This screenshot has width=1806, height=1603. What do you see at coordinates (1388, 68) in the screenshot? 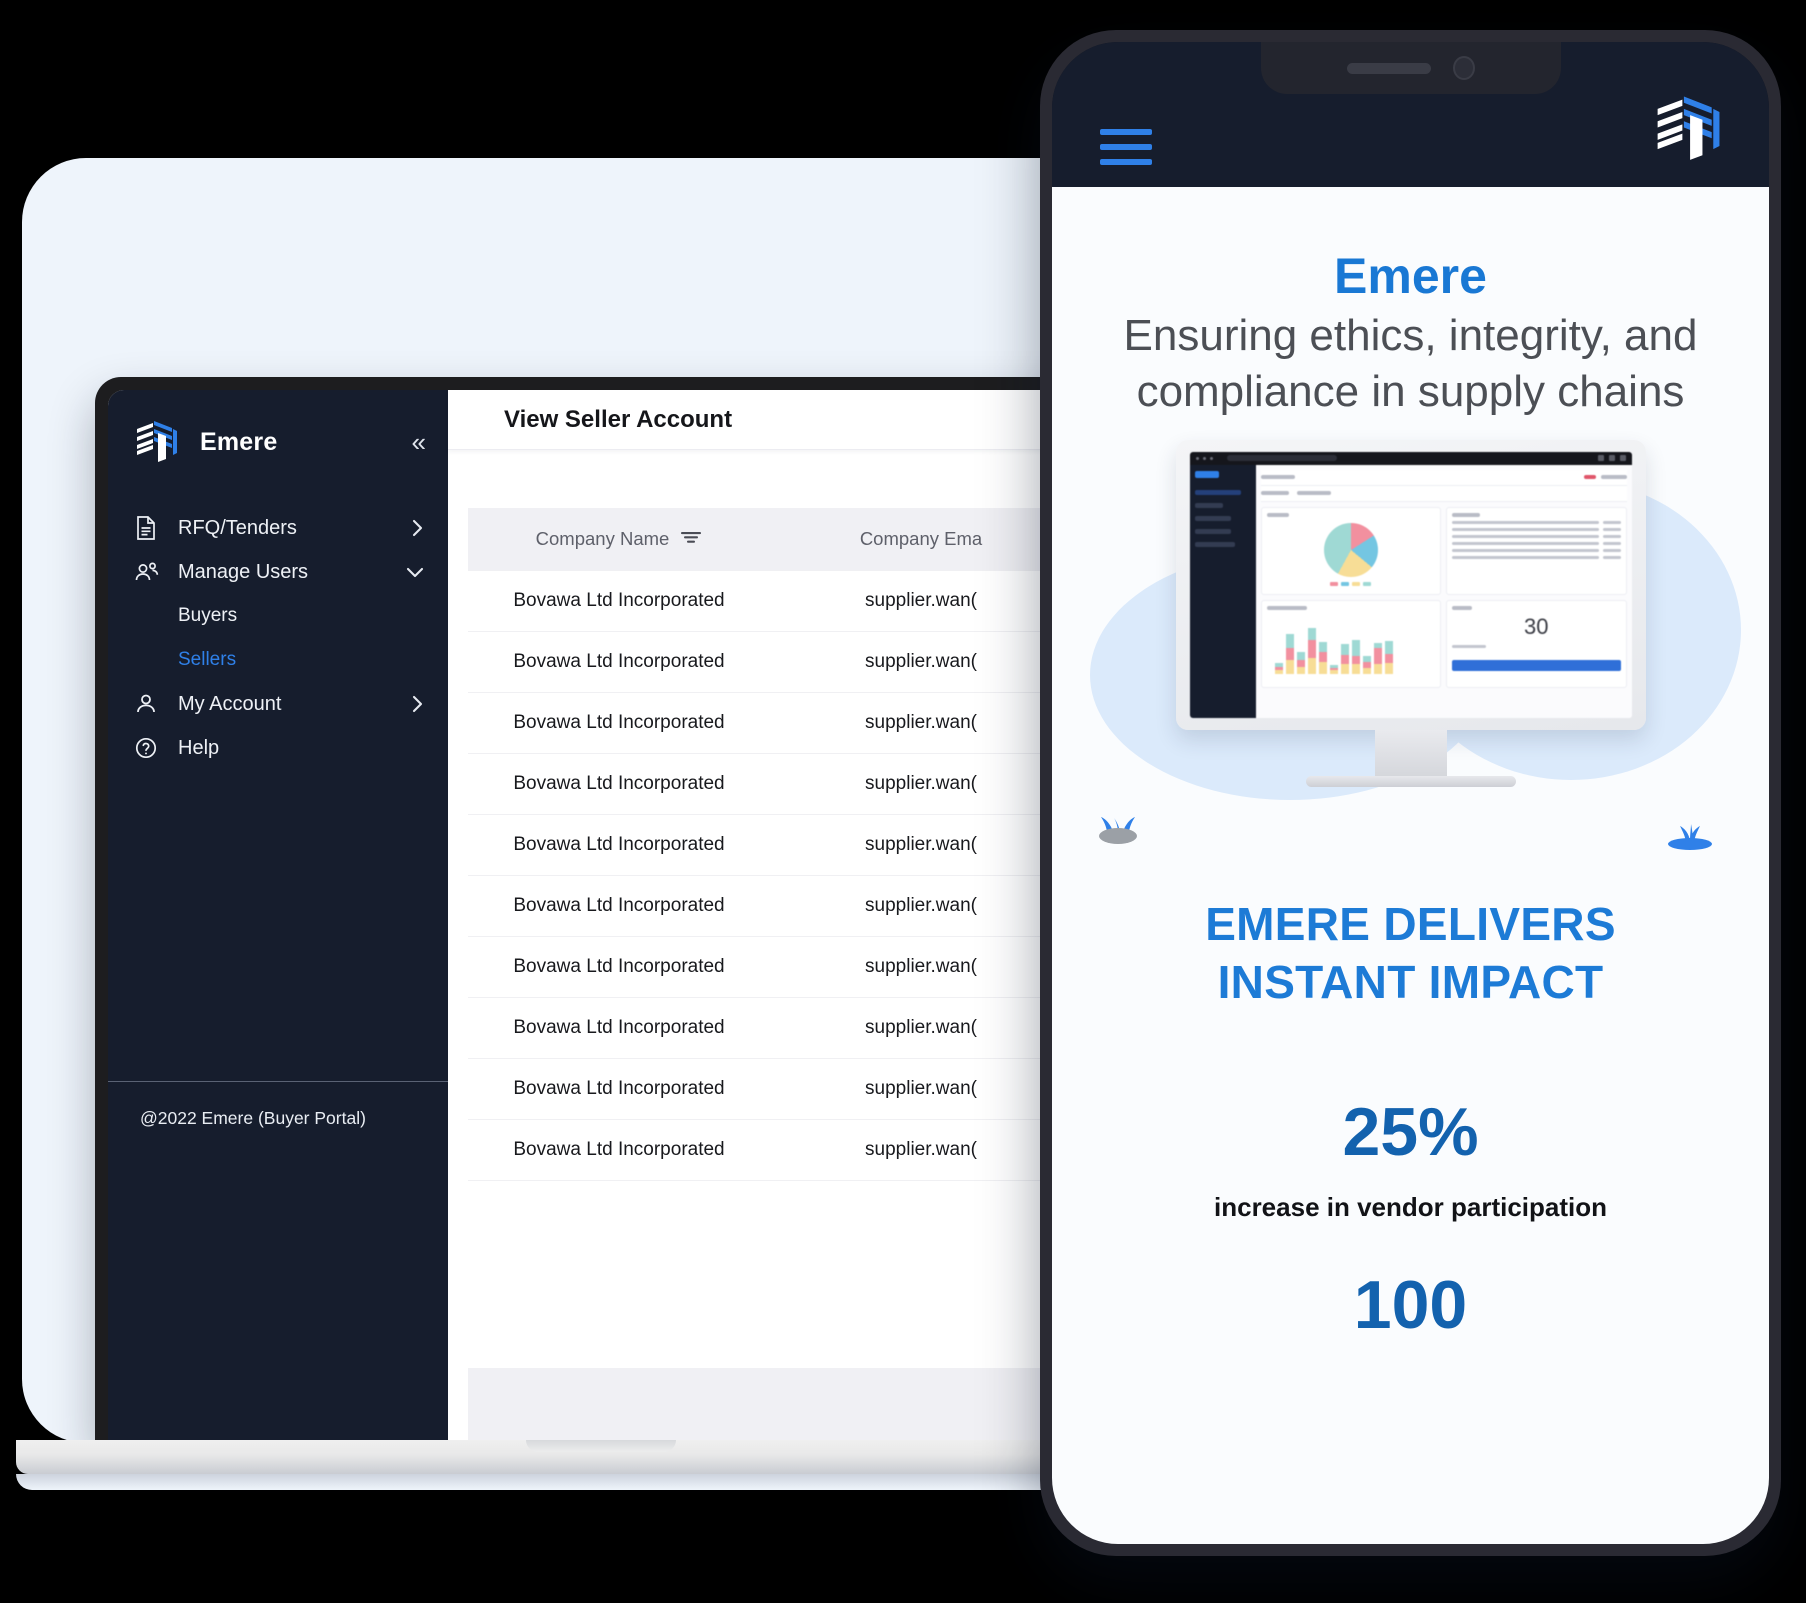
I see `speaker-grille-icon` at bounding box center [1388, 68].